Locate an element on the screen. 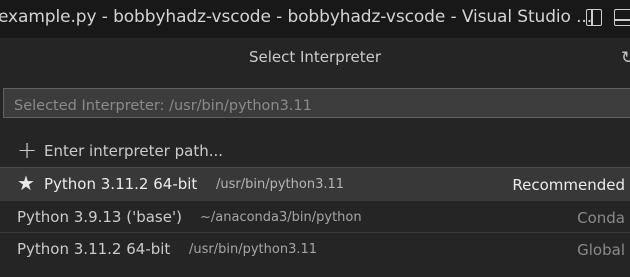 This screenshot has width=630, height=277. quick-pick-header: Select Interpreter ↻ is located at coordinates (315, 58).